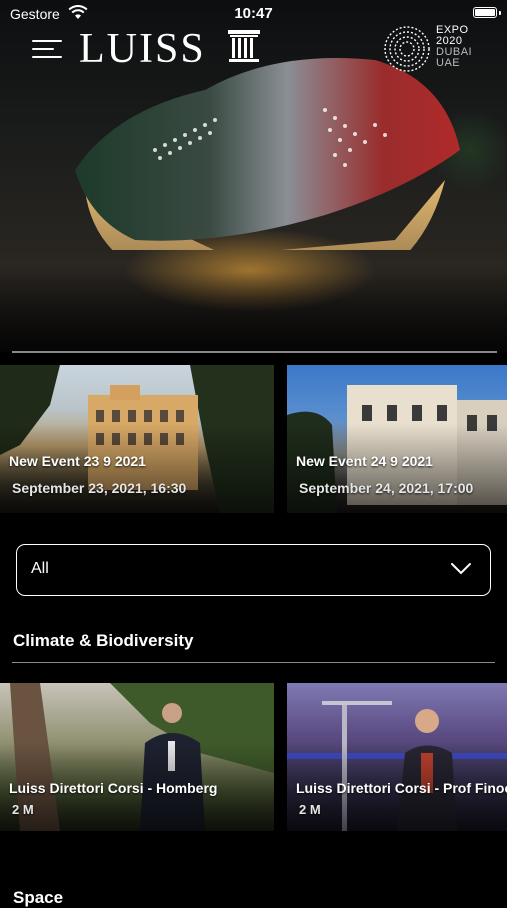 This screenshot has height=908, width=507. Describe the element at coordinates (253, 312) in the screenshot. I see `hero-fade` at that location.